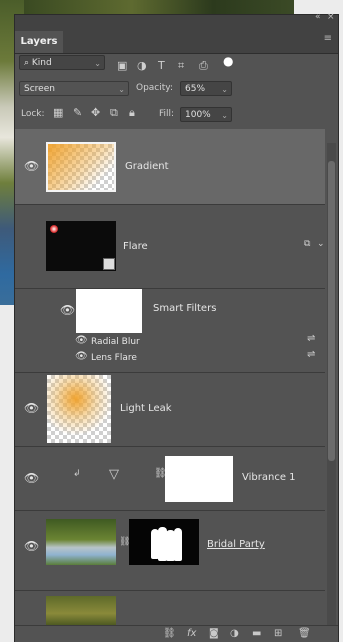  What do you see at coordinates (79, 409) in the screenshot?
I see `light-leak-thumbnail` at bounding box center [79, 409].